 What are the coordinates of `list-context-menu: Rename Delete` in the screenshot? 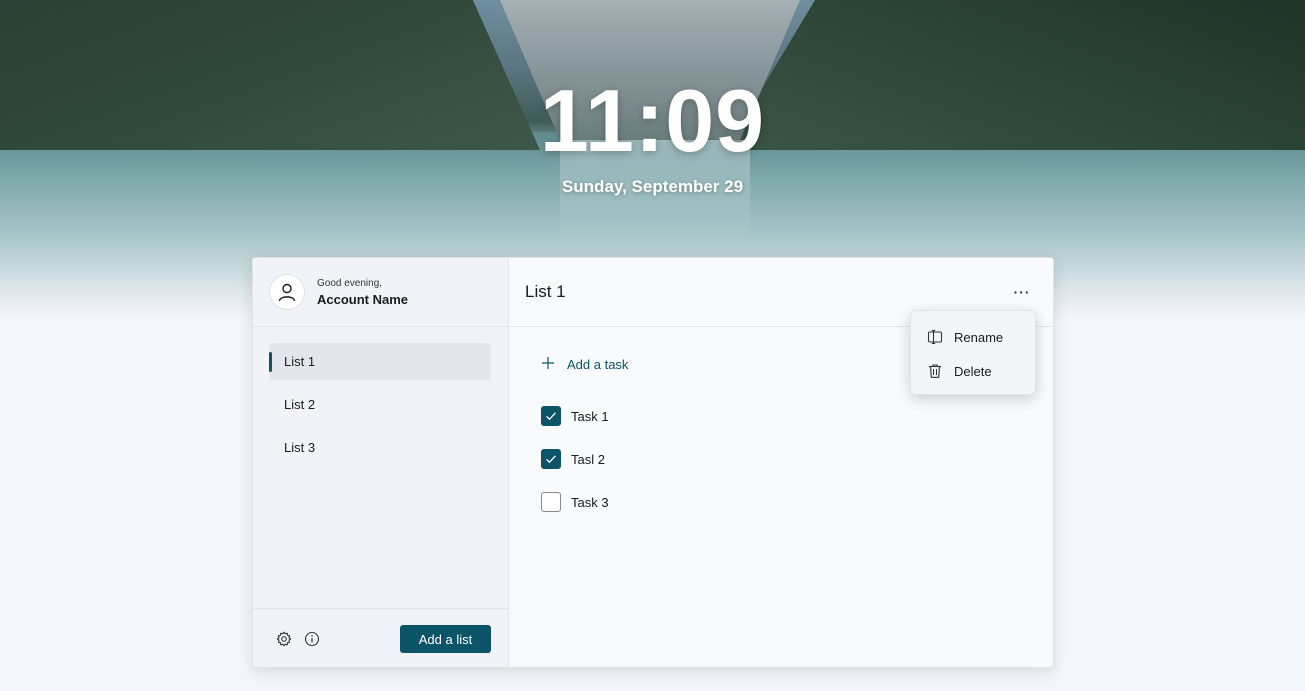 It's located at (973, 352).